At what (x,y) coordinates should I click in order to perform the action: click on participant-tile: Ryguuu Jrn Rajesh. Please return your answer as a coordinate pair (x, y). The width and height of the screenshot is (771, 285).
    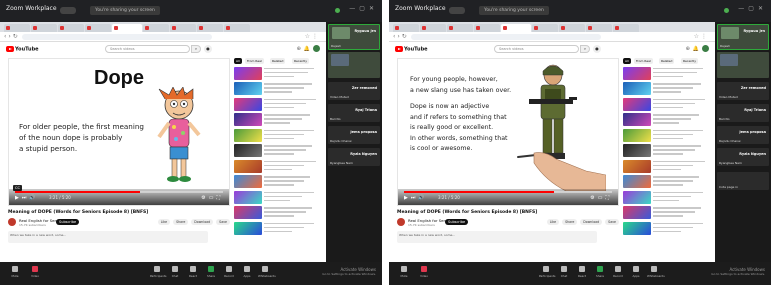
    Looking at the image, I should click on (743, 37).